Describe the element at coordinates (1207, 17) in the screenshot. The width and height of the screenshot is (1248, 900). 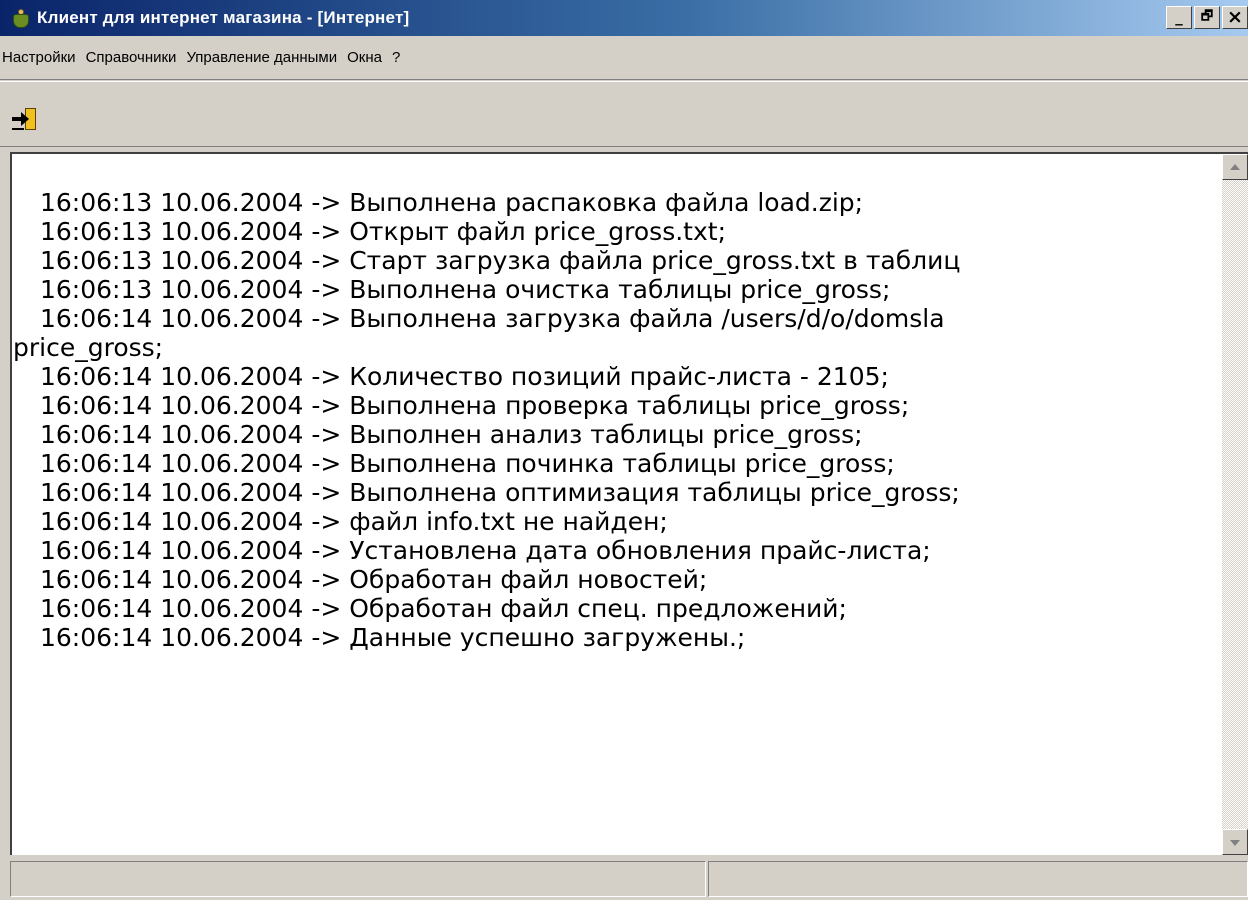
I see `restore-button: 🗗` at that location.